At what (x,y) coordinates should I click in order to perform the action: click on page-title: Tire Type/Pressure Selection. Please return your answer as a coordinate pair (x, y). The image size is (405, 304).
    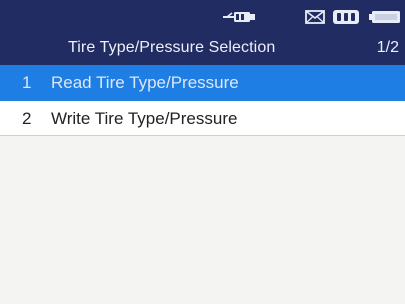
    Looking at the image, I should click on (172, 47).